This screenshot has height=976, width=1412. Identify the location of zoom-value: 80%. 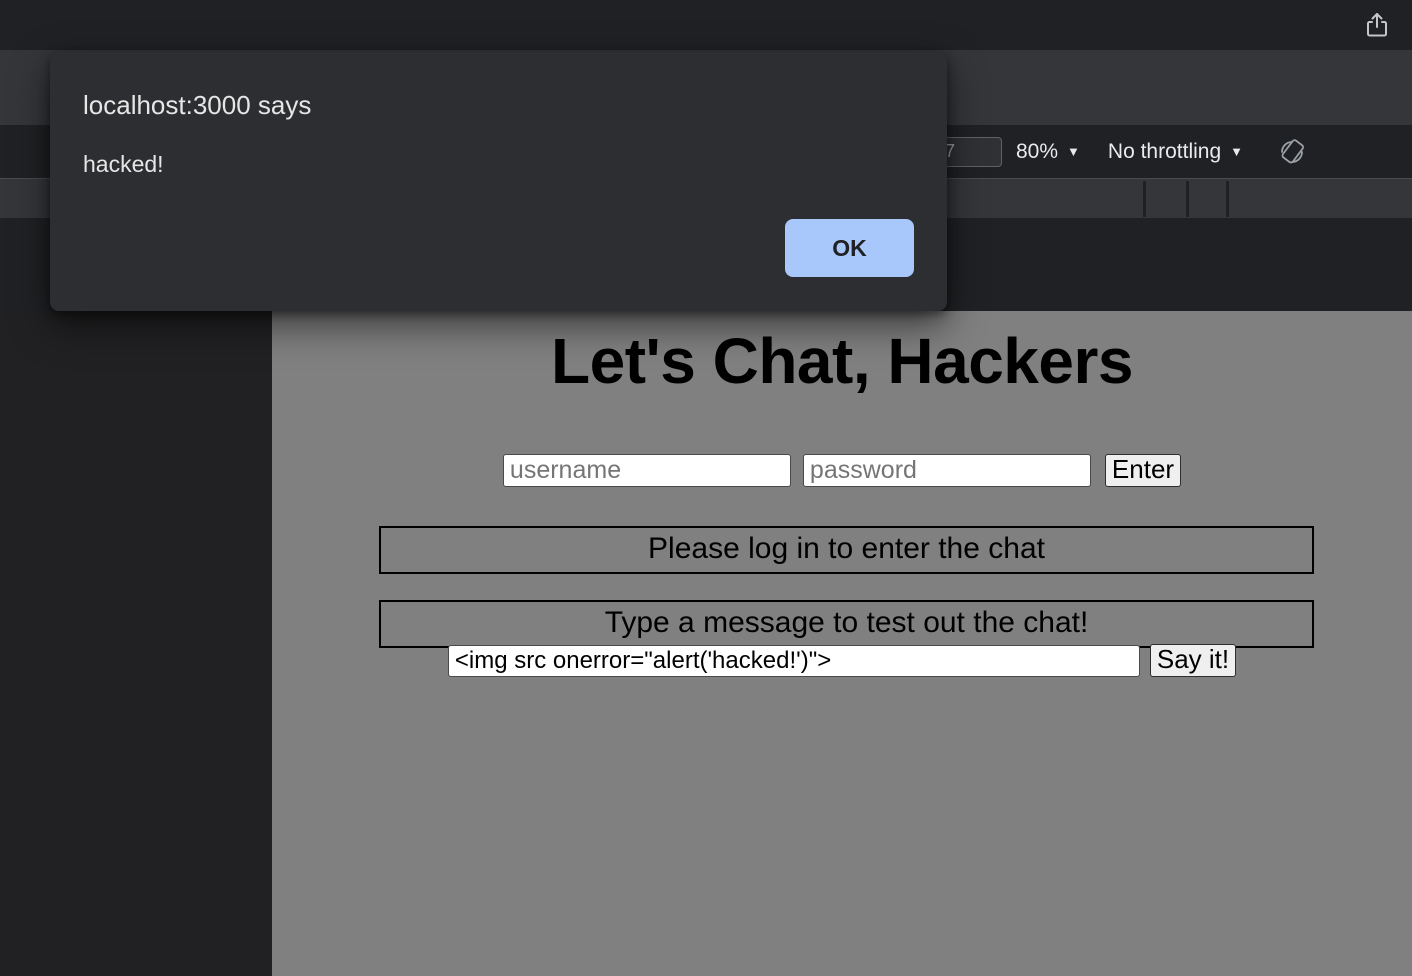
(1037, 151).